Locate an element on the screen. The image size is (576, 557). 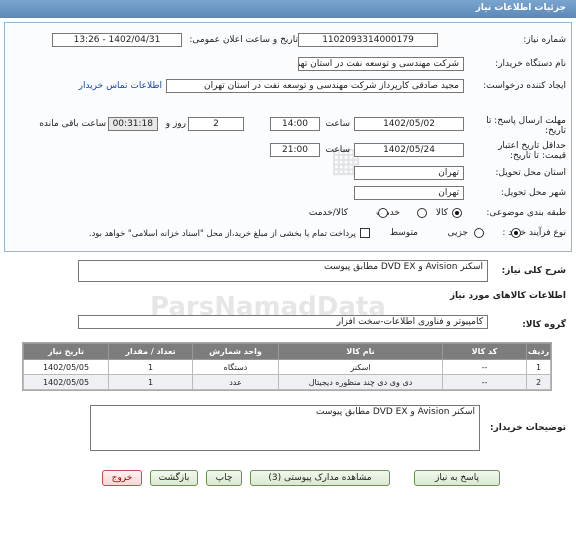
reply-time-label: ساعت is located at coordinates (338, 124).